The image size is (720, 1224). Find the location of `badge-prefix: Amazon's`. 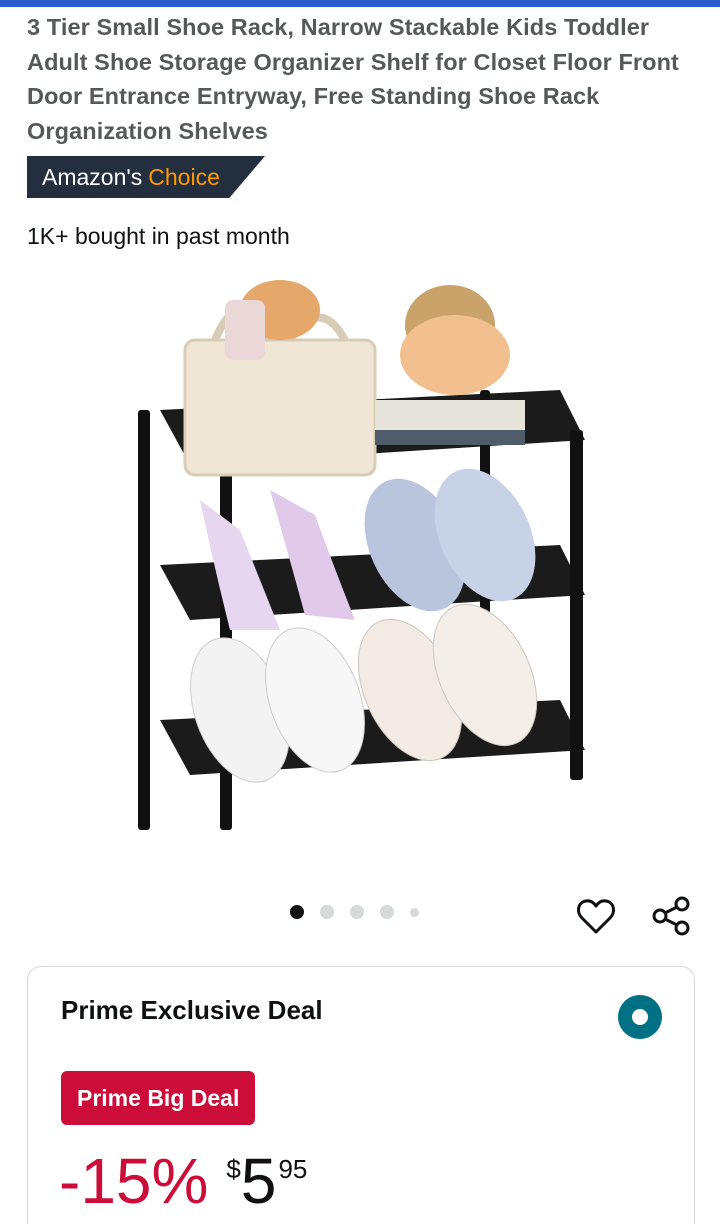

badge-prefix: Amazon's is located at coordinates (92, 176).